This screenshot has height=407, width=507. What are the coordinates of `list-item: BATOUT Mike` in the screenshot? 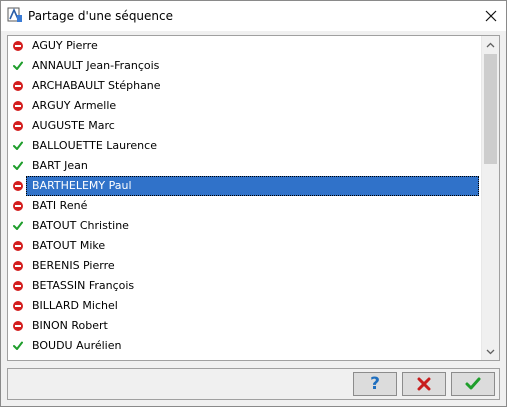 It's located at (245, 246).